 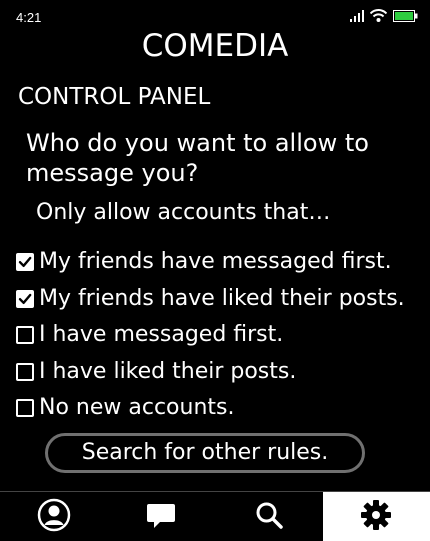 I want to click on battery-icon, so click(x=405, y=16).